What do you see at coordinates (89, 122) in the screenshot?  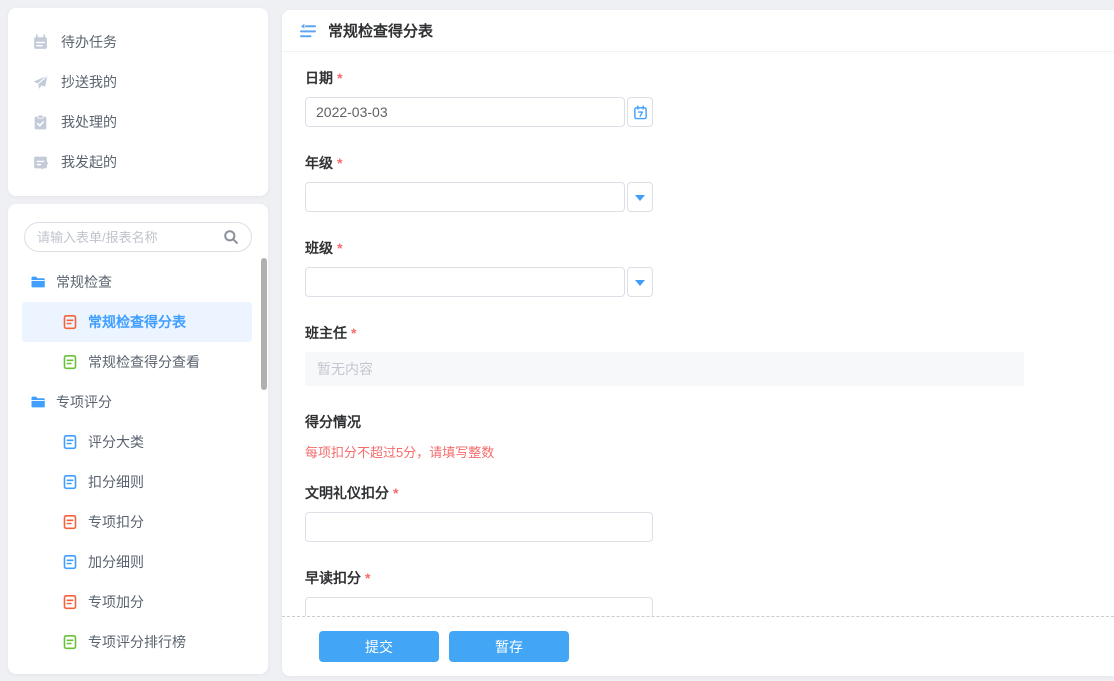 I see `nav-item-label: 我处理的` at bounding box center [89, 122].